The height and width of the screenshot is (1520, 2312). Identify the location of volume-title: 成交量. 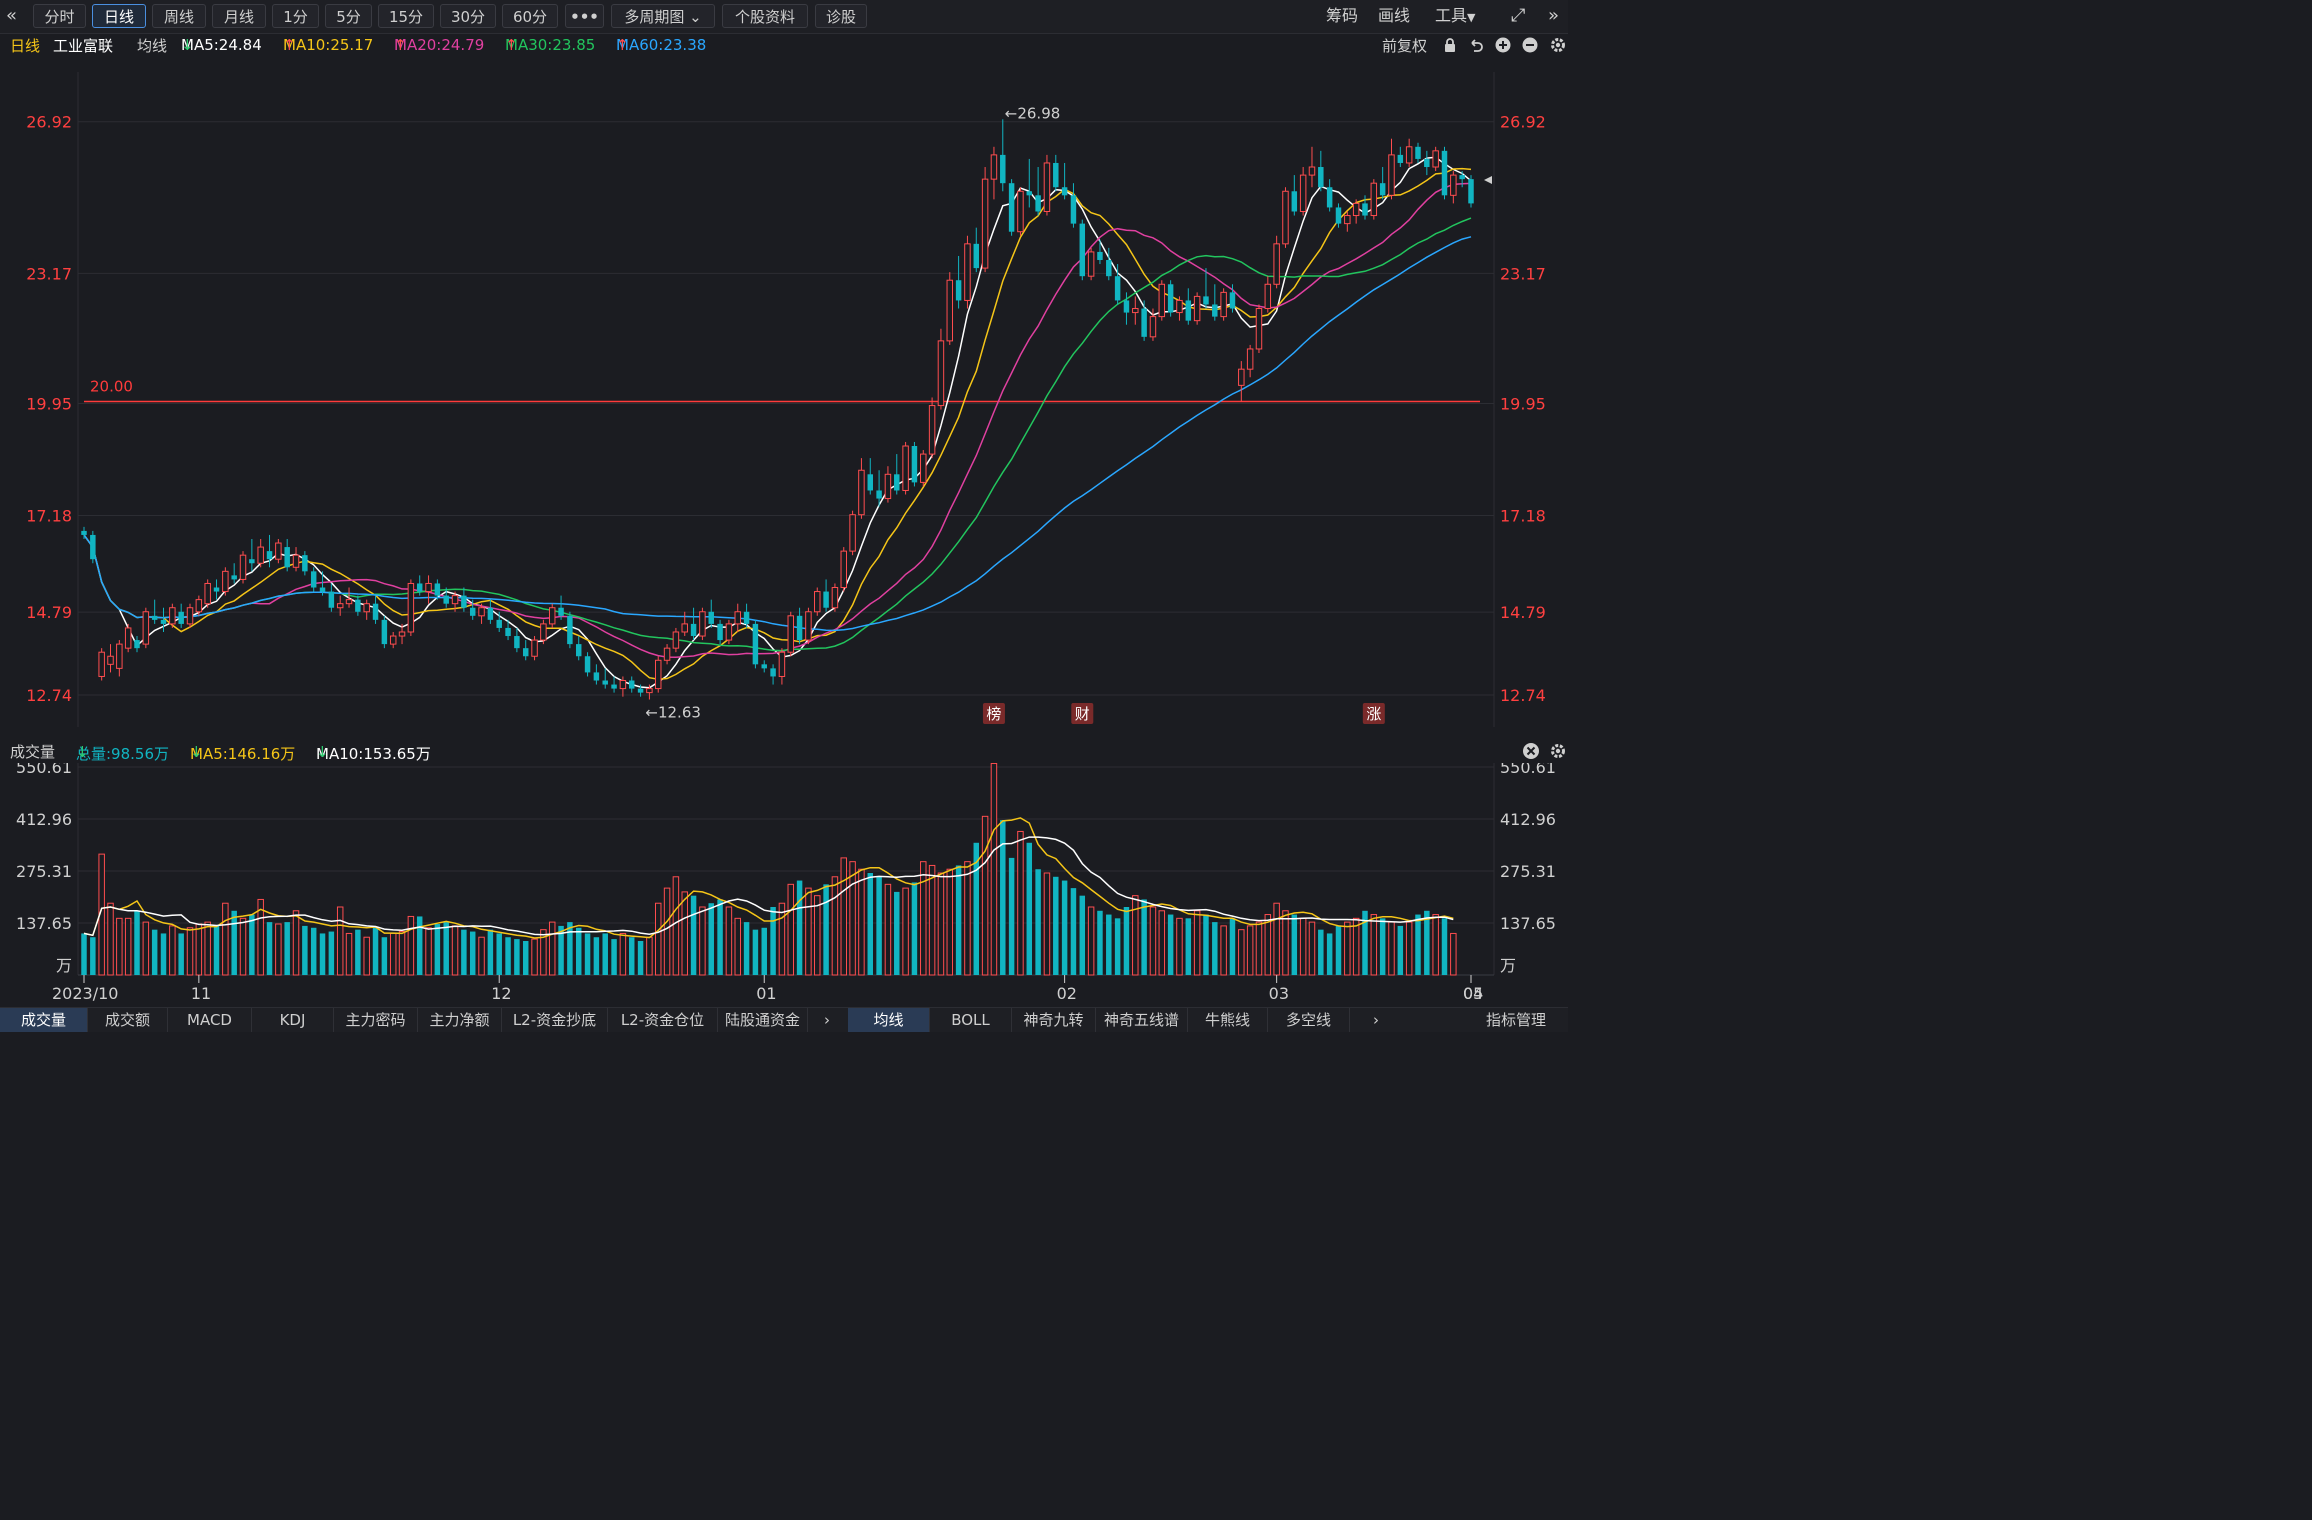
(33, 752).